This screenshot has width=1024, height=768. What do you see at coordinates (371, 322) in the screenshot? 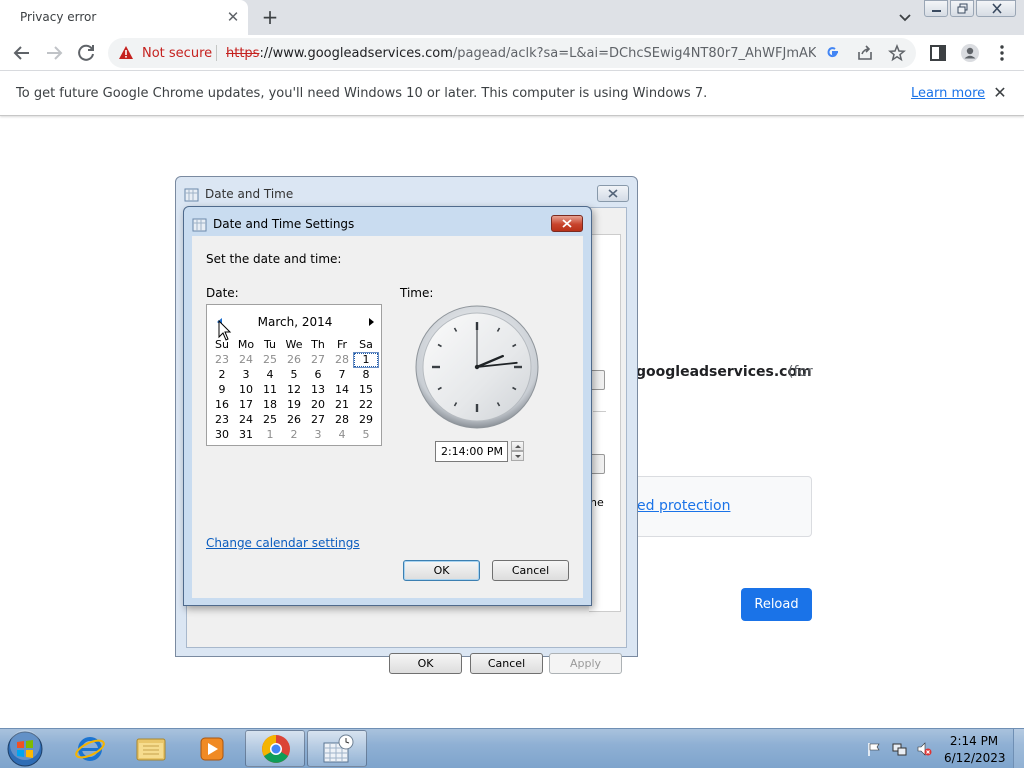
I see `next-month-arrow-icon` at bounding box center [371, 322].